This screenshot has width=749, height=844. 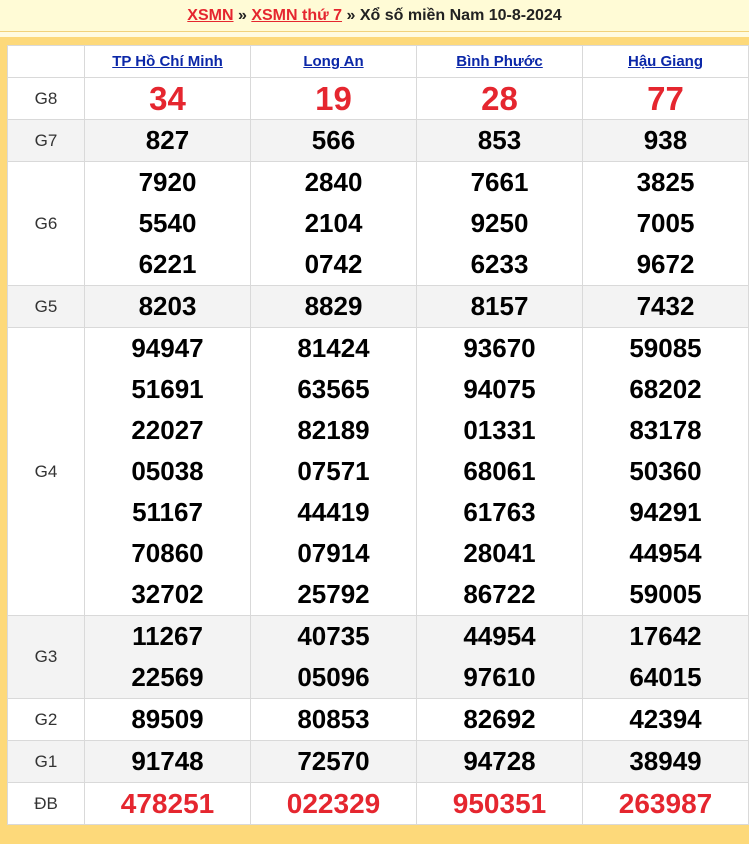 I want to click on province-header: Hậu Giang, so click(x=665, y=61).